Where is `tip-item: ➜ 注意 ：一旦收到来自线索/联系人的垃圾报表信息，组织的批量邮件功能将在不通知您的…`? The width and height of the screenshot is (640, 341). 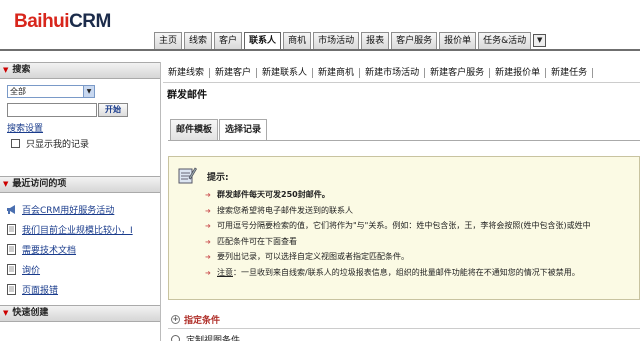
tip-item: ➜ 注意 ：一旦收到来自线索/联系人的垃圾报表信息，组织的批量邮件功能将在不通知您的… is located at coordinates (422, 276).